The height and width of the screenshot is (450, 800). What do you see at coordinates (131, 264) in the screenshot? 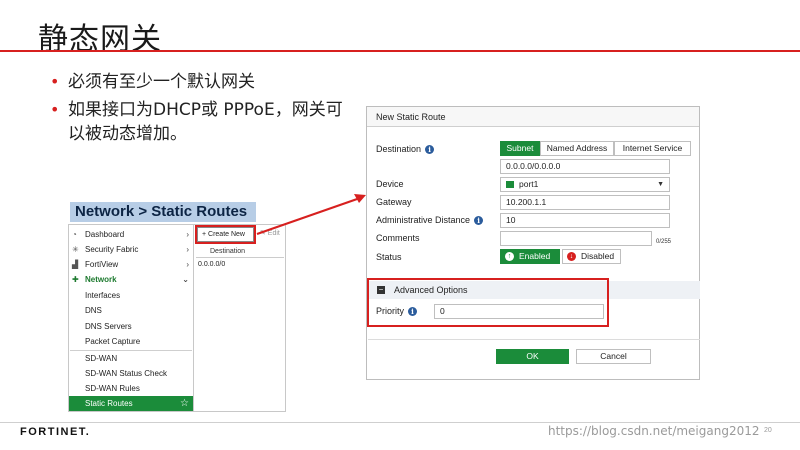
I see `sidebar-item-fortiview: ▟ FortiView ›` at bounding box center [131, 264].